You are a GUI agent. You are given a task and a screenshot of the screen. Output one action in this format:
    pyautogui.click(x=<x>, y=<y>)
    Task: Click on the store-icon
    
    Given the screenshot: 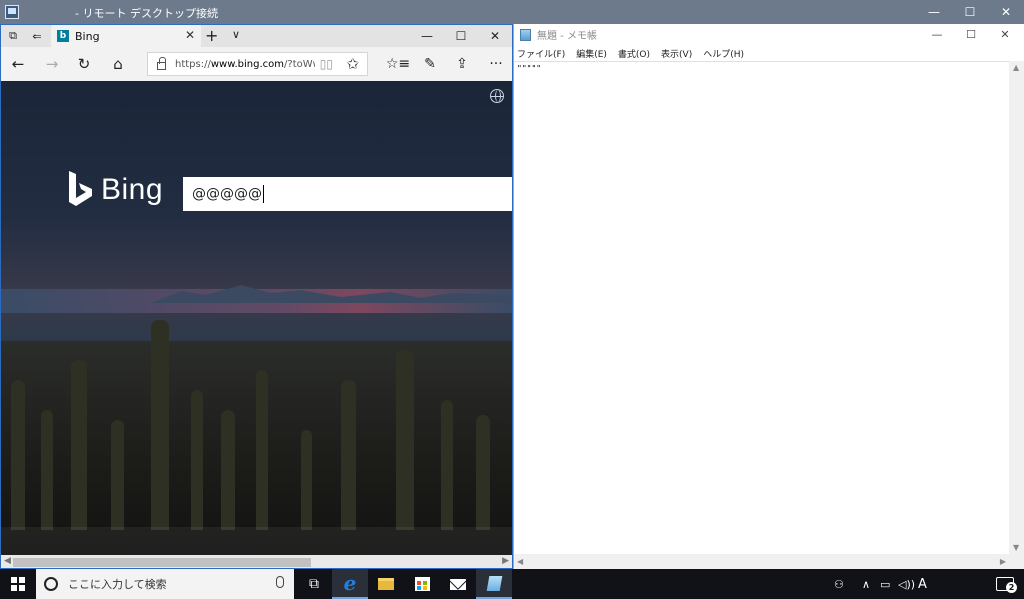 What is the action you would take?
    pyautogui.click(x=422, y=584)
    